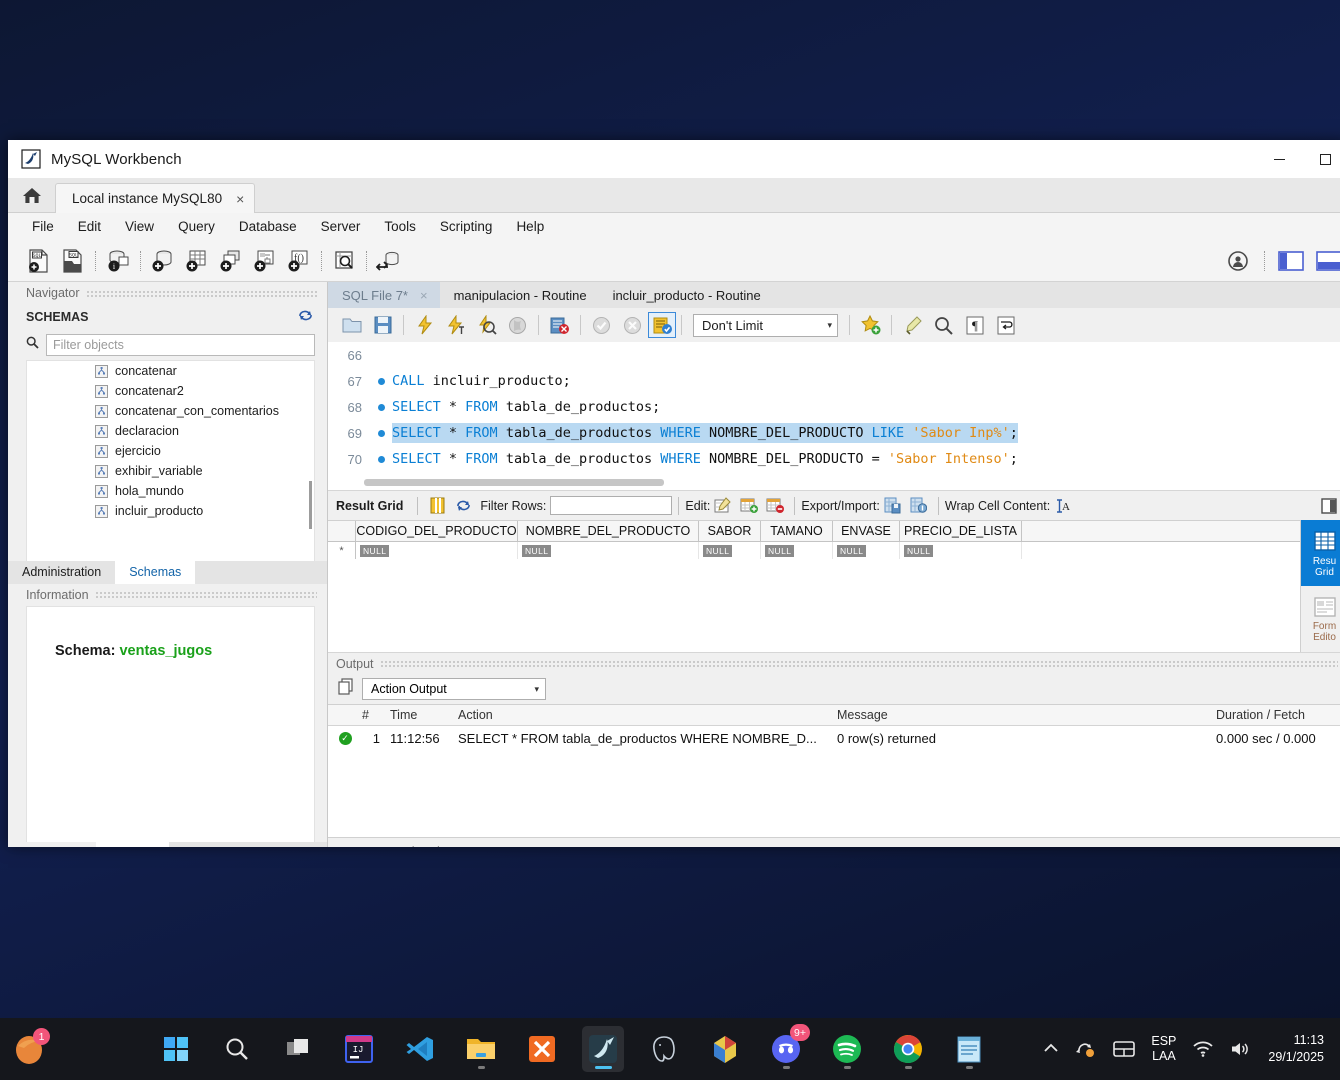 This screenshot has width=1340, height=1080. Describe the element at coordinates (866, 531) in the screenshot. I see `column-header-envase: ENVASE` at that location.